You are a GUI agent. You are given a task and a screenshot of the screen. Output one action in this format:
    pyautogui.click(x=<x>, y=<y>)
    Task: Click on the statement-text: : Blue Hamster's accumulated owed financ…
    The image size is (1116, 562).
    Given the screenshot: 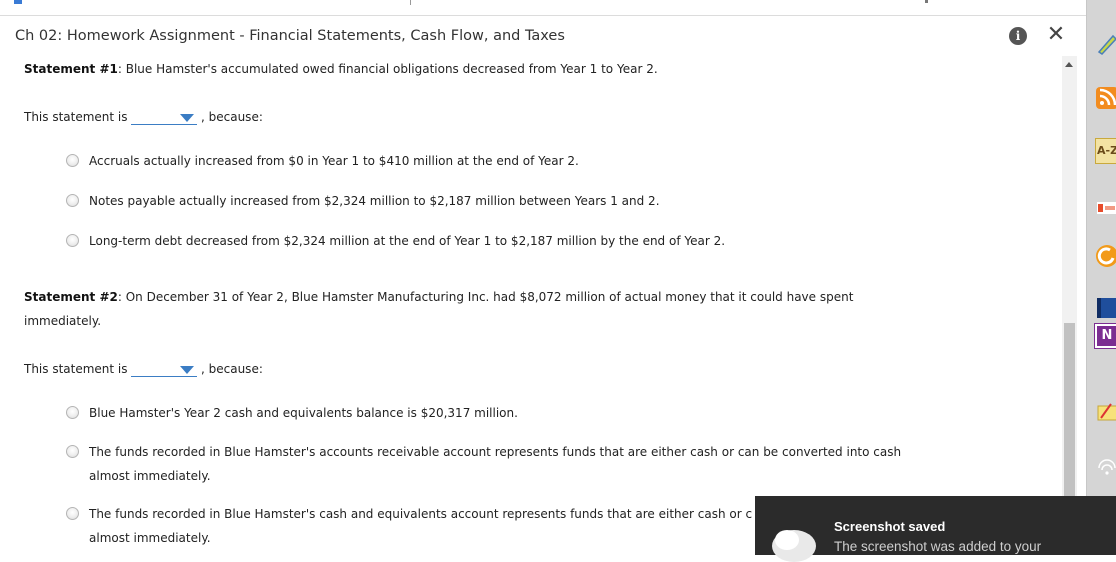 What is the action you would take?
    pyautogui.click(x=387, y=69)
    